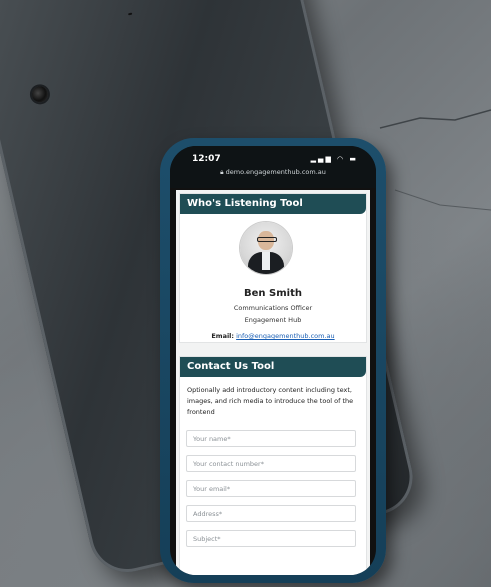  I want to click on phone-field: Your contact number*, so click(271, 463).